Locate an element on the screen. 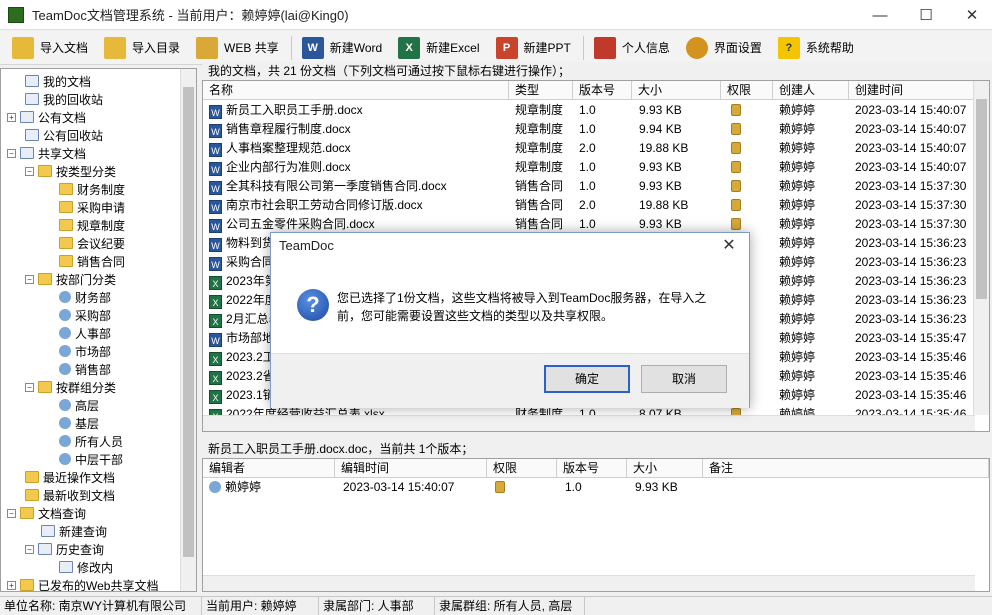  tree-item-web-shared: + 已发布的Web共享文档 is located at coordinates (82, 583).